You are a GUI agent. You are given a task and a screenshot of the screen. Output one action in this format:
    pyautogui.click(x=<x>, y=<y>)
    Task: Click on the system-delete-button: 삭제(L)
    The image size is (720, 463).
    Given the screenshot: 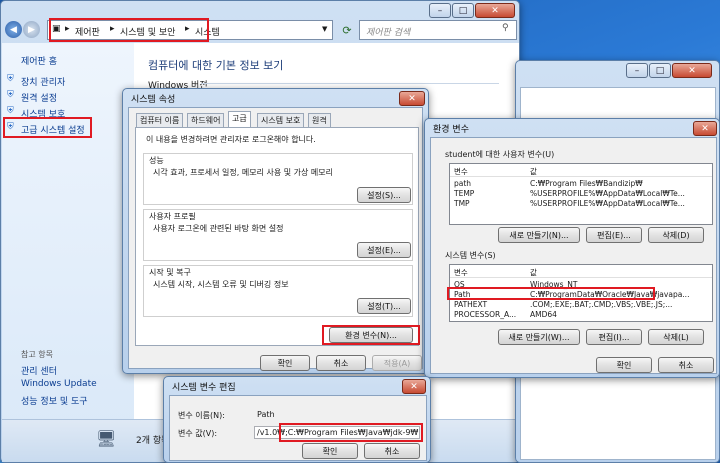 What is the action you would take?
    pyautogui.click(x=676, y=337)
    